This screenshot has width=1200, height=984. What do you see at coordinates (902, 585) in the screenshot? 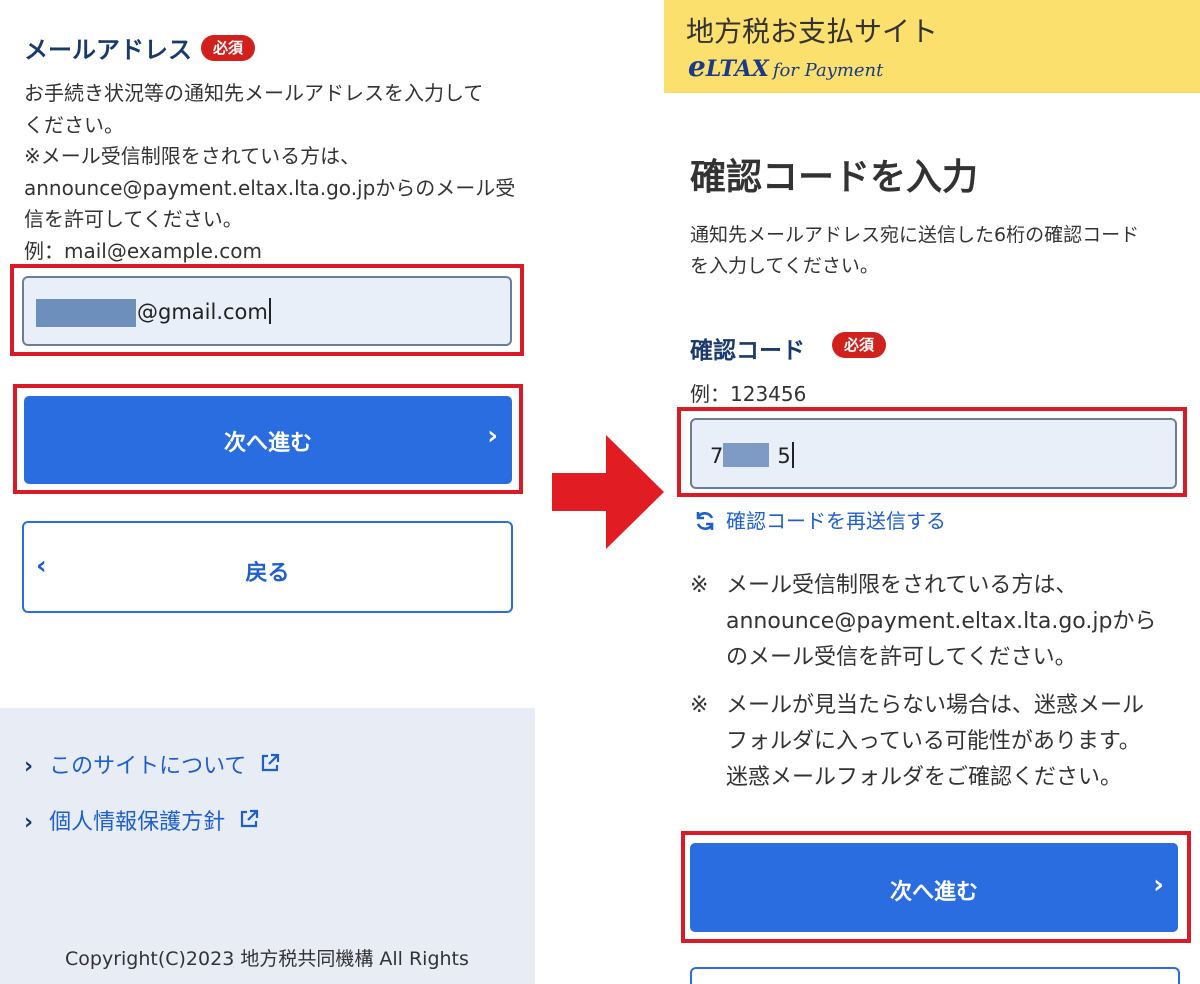
I see `note-line: メール受信制限をされている方は、` at bounding box center [902, 585].